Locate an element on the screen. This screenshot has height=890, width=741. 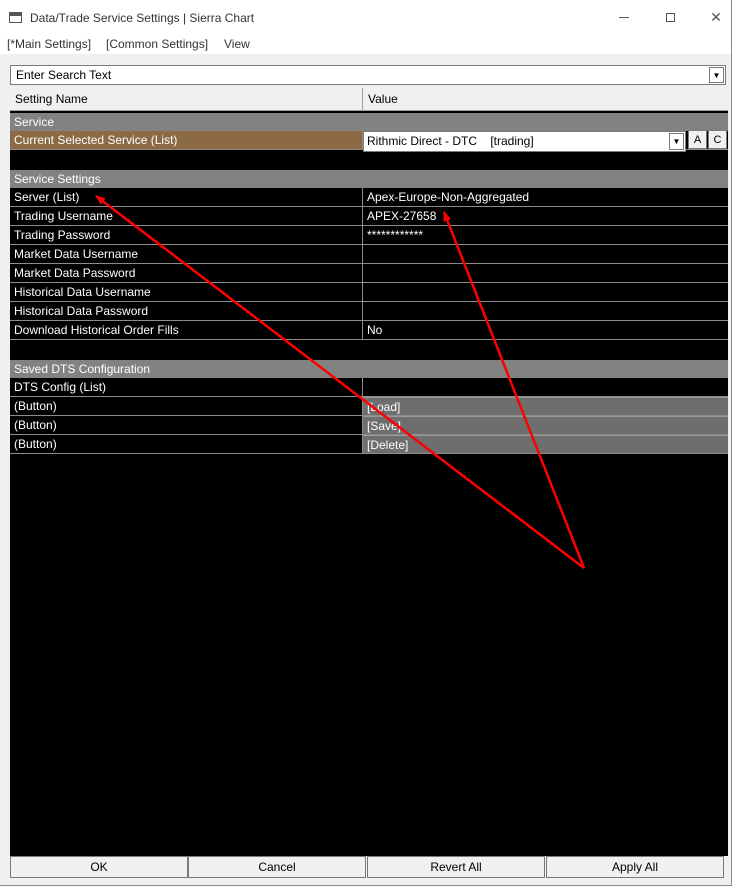
search-box: ▼ is located at coordinates (368, 75).